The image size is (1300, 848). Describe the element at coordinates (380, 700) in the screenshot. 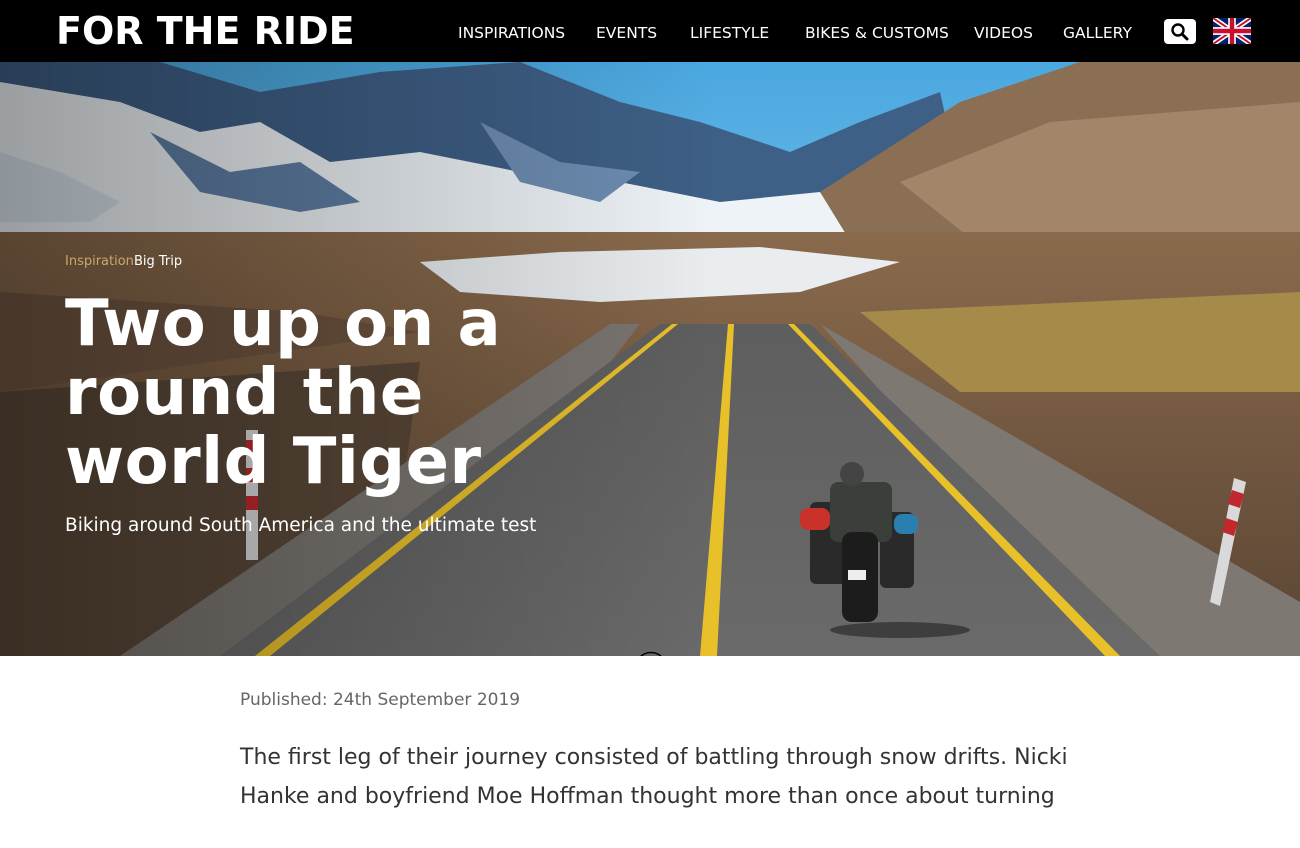

I see `published-date: Published: 24th September 2019` at that location.